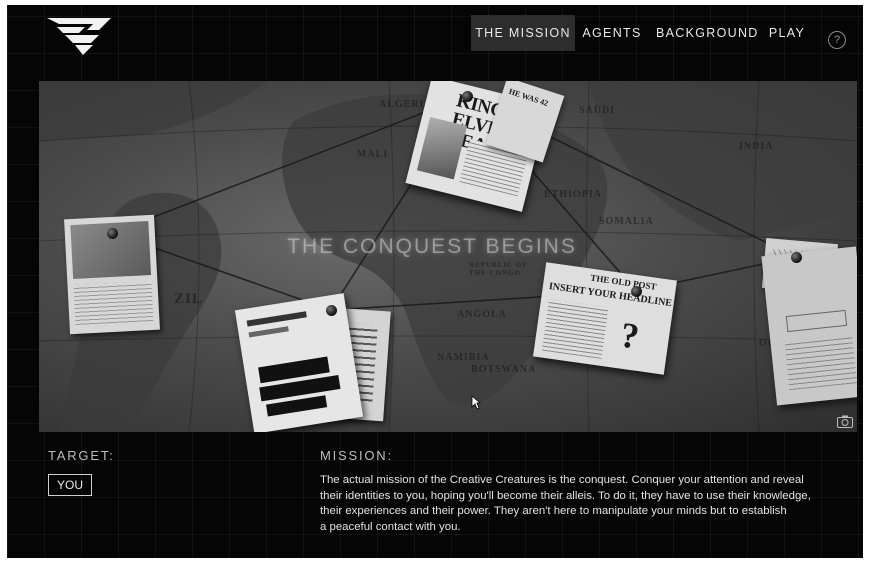 This screenshot has width=869, height=561. Describe the element at coordinates (605, 318) in the screenshot. I see `newspaper-clipping-old-post: THE OLD POST INSERT YOUR HEADLINE ?` at that location.